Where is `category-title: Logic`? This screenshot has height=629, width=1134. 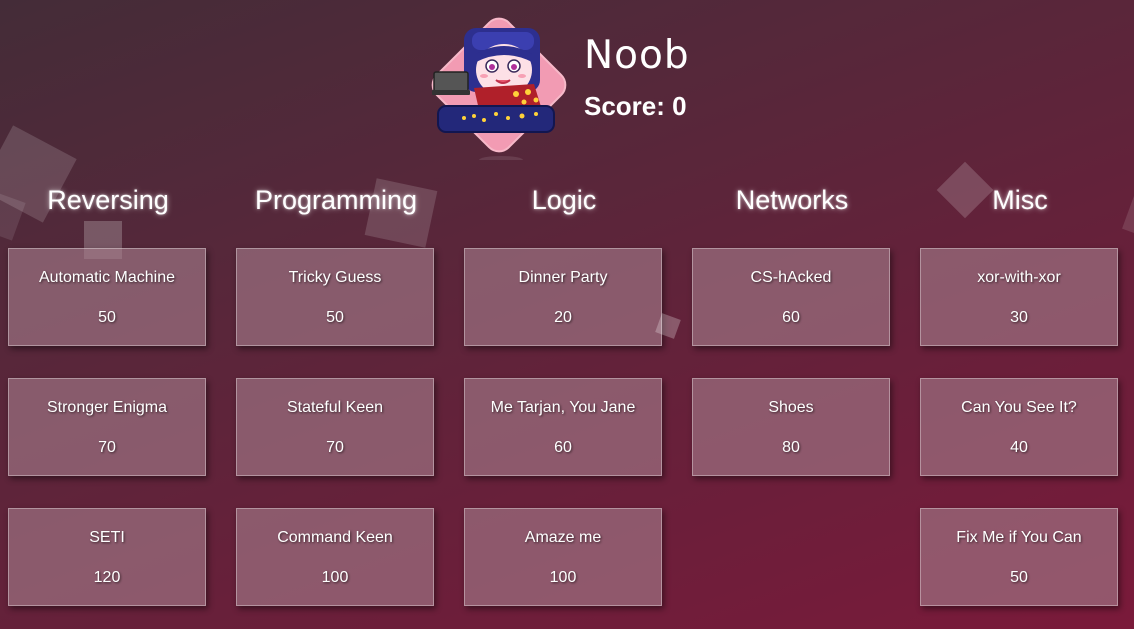 category-title: Logic is located at coordinates (564, 200).